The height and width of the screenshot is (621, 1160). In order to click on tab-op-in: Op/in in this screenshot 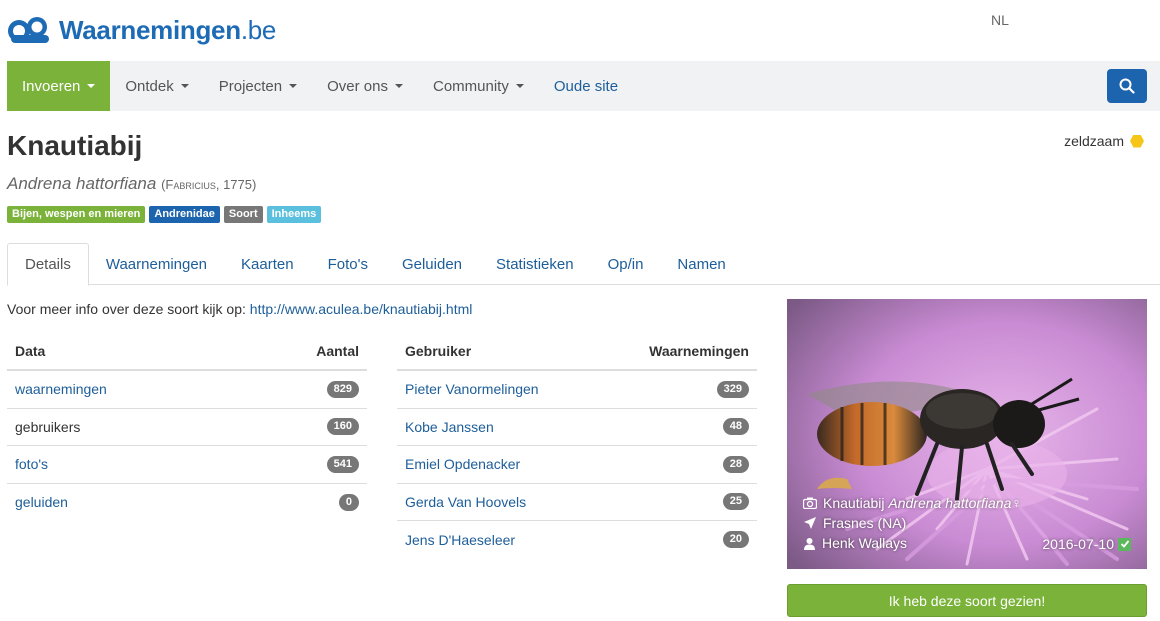, I will do `click(626, 264)`.